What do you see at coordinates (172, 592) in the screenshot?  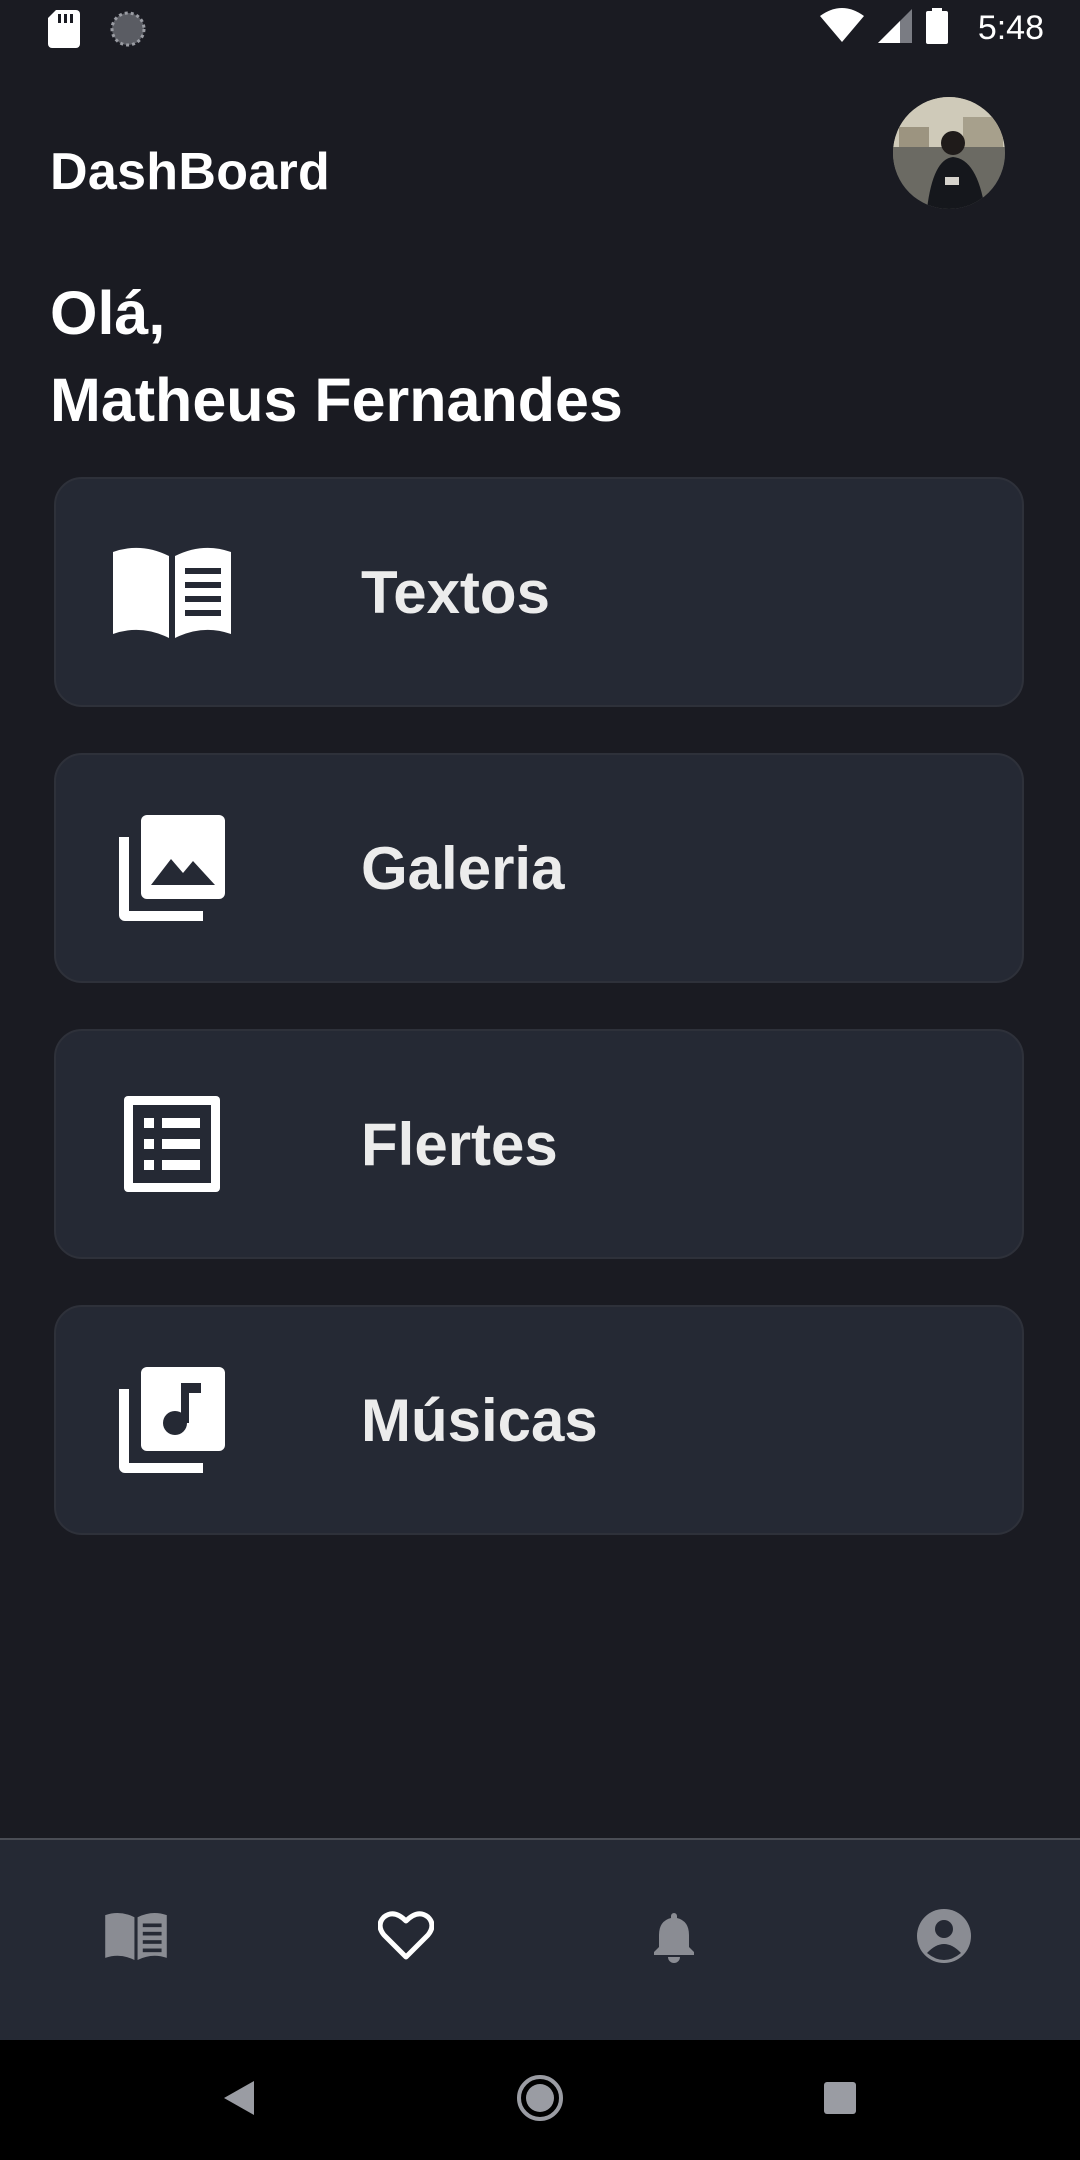 I see `book-open-icon` at bounding box center [172, 592].